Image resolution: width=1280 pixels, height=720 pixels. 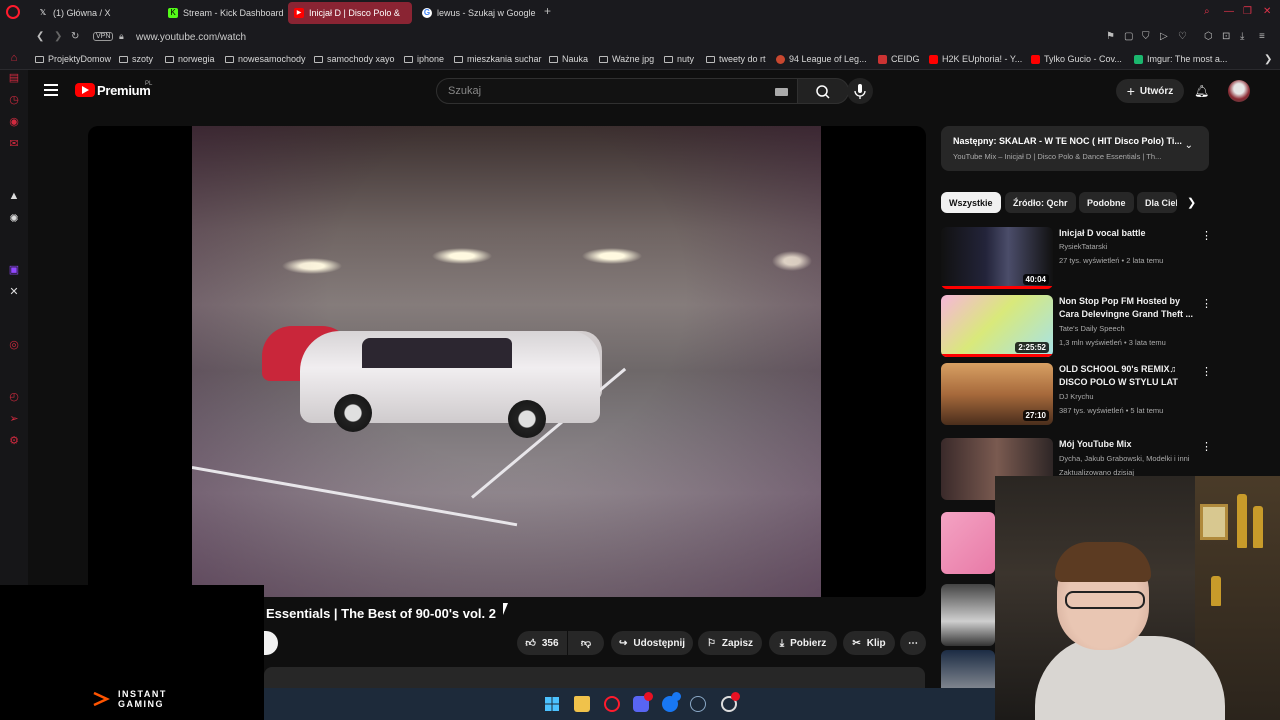 I want to click on bookmark-folder: tweety do rt, so click(x=736, y=59).